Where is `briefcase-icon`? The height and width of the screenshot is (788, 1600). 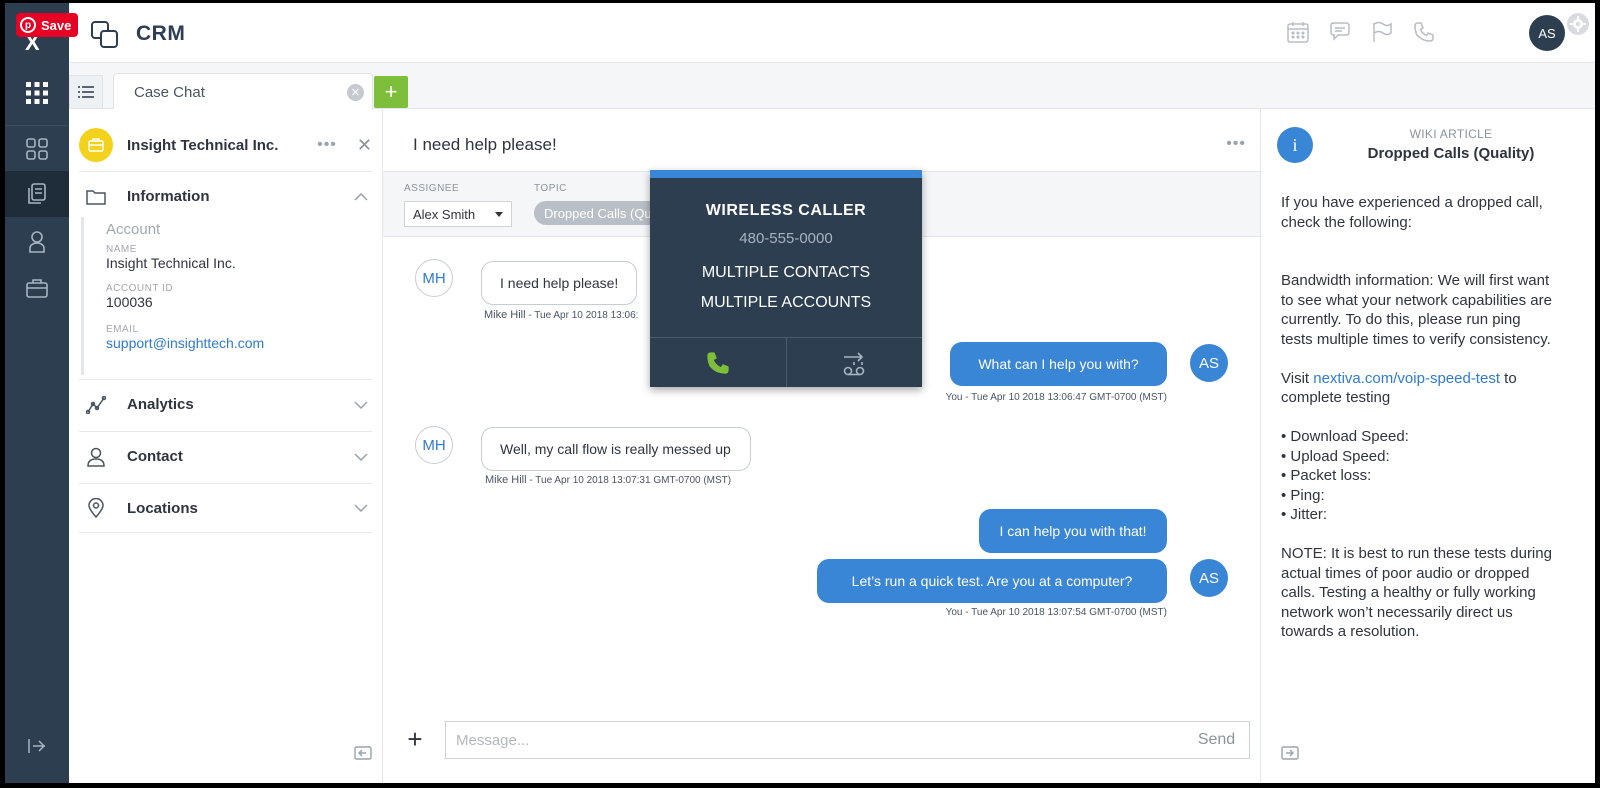
briefcase-icon is located at coordinates (37, 288).